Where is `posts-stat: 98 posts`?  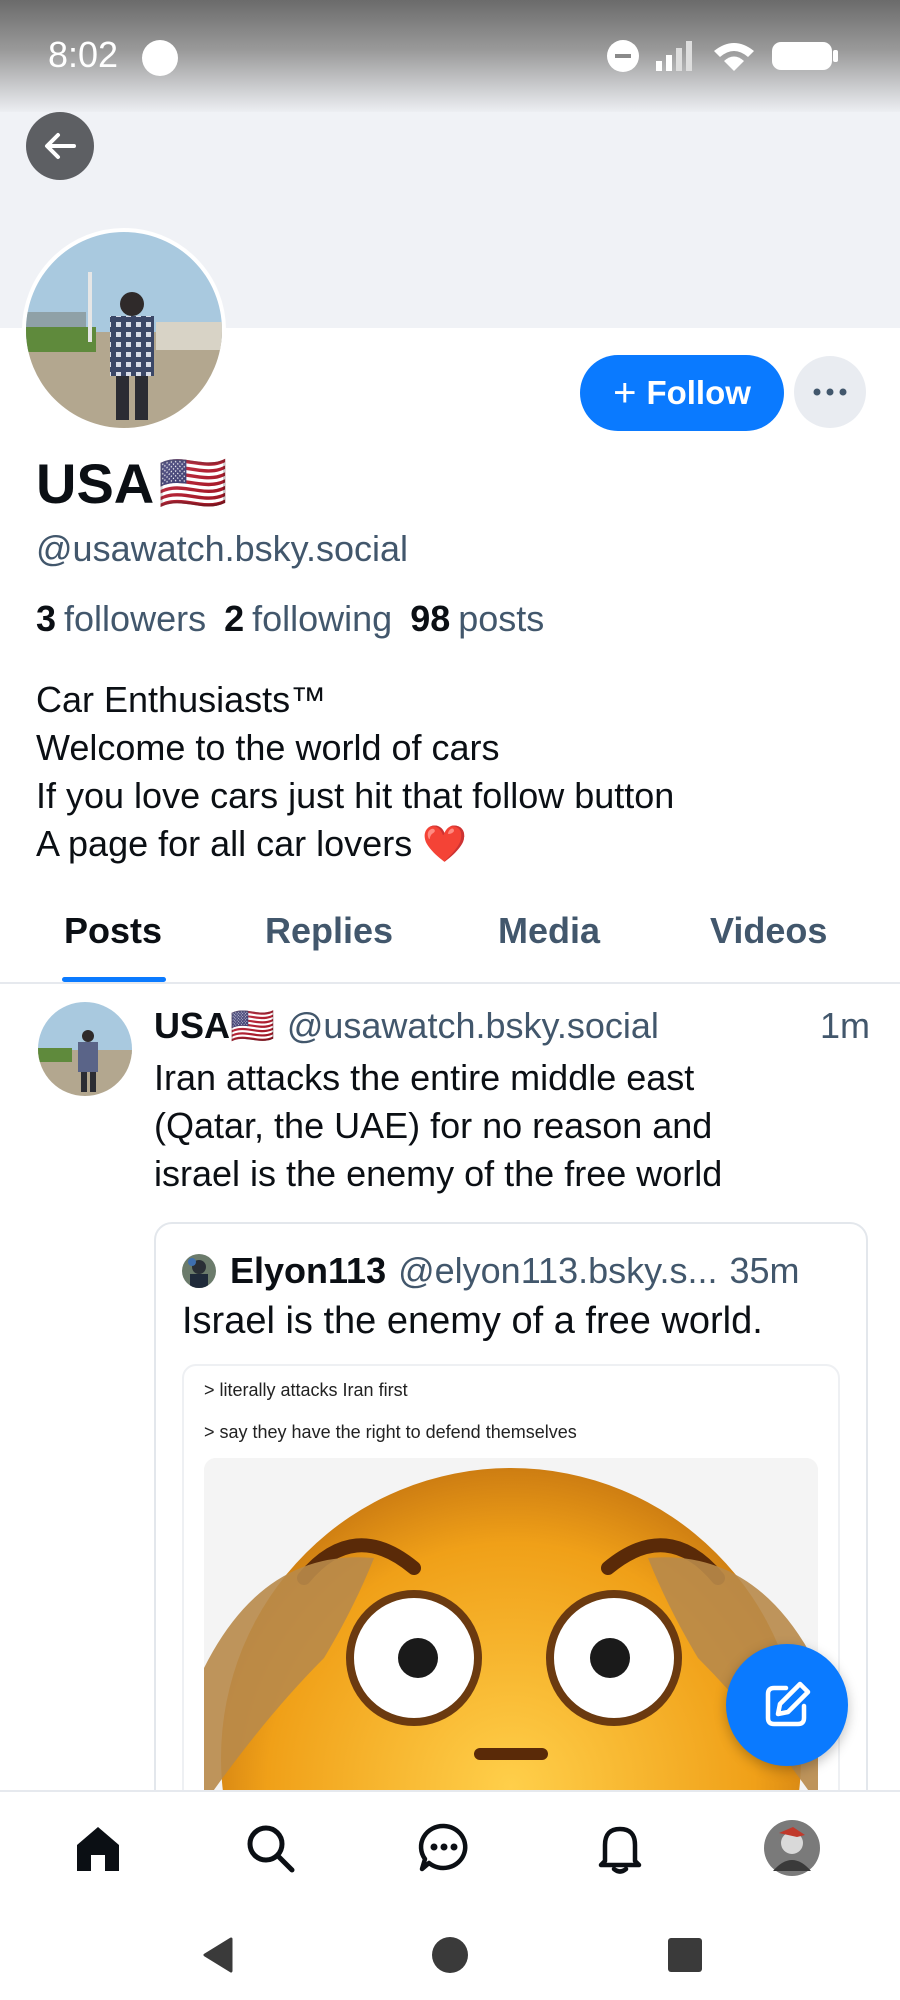
posts-stat: 98 posts is located at coordinates (477, 619).